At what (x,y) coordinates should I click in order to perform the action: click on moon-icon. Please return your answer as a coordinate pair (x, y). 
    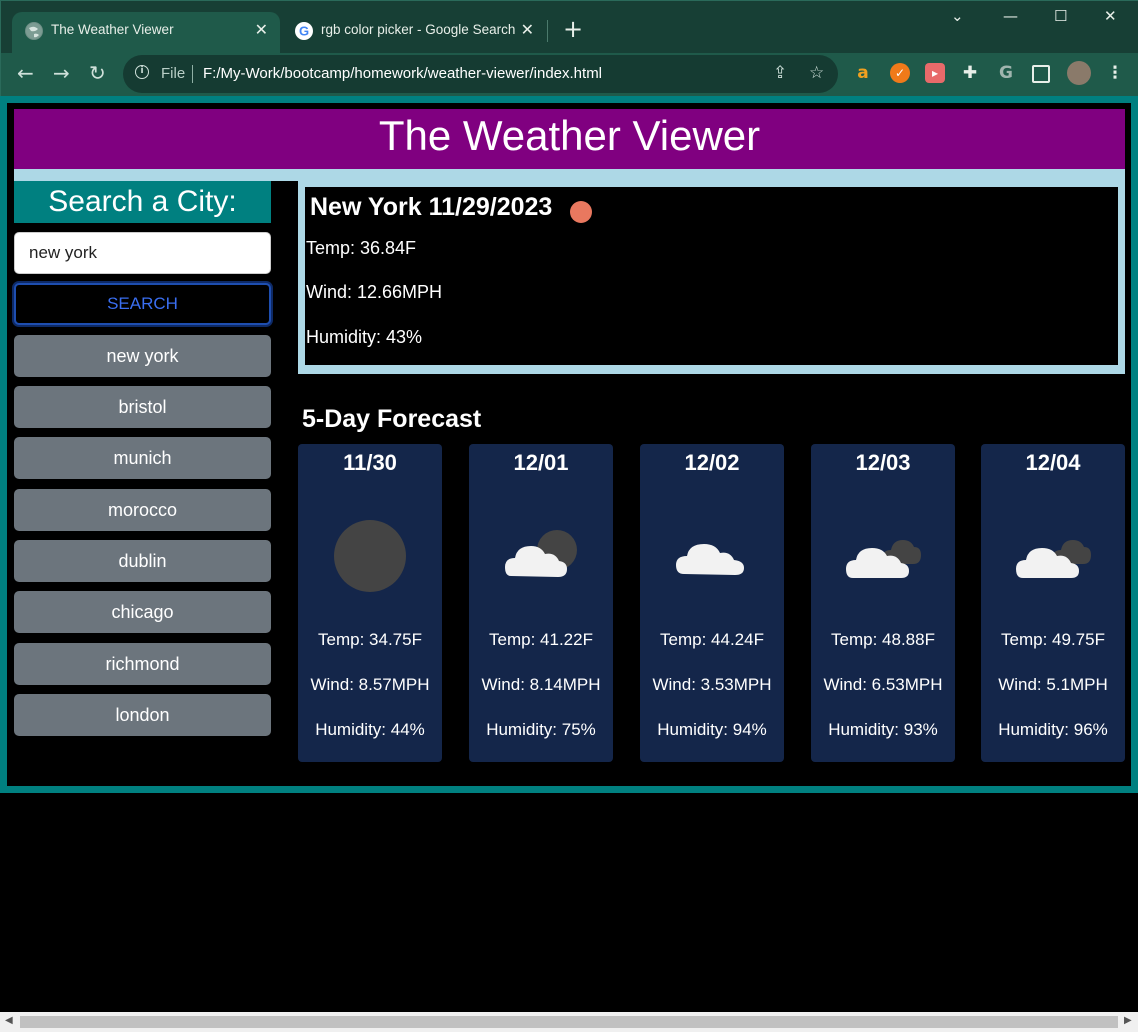
    Looking at the image, I should click on (370, 556).